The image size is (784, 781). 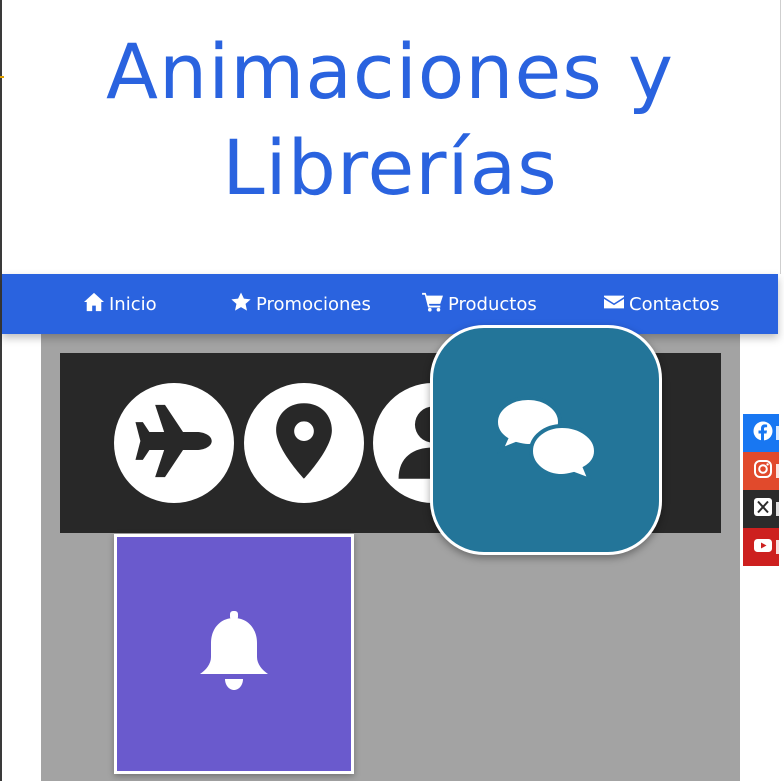 I want to click on envelope-icon, so click(x=616, y=304).